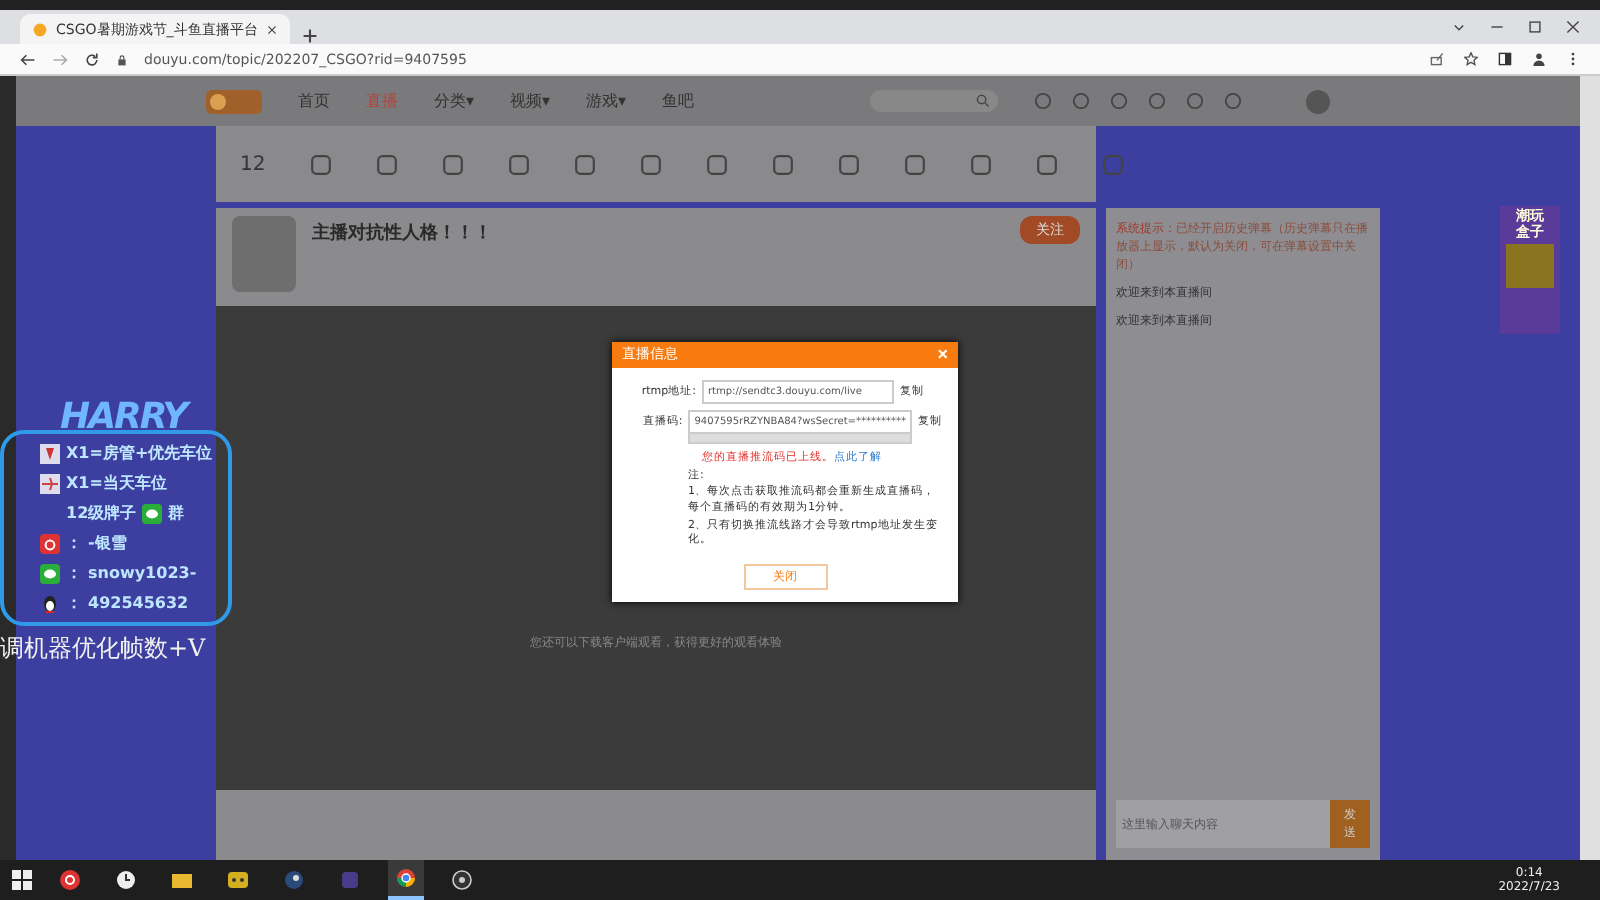 The image size is (1600, 900). What do you see at coordinates (182, 880) in the screenshot?
I see `folder-icon` at bounding box center [182, 880].